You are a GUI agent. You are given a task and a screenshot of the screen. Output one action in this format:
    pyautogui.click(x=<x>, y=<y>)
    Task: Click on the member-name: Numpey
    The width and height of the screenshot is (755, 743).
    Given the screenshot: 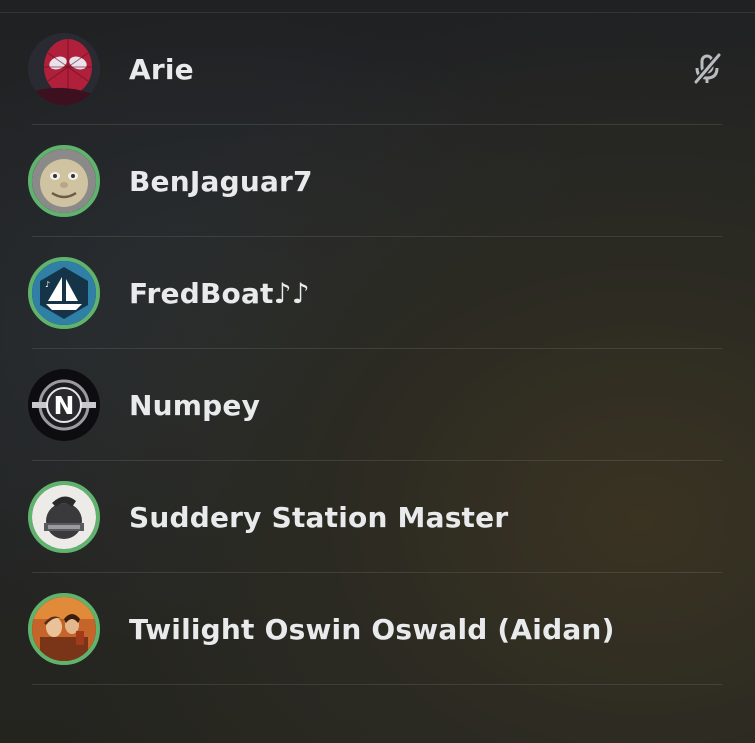 What is the action you would take?
    pyautogui.click(x=195, y=405)
    